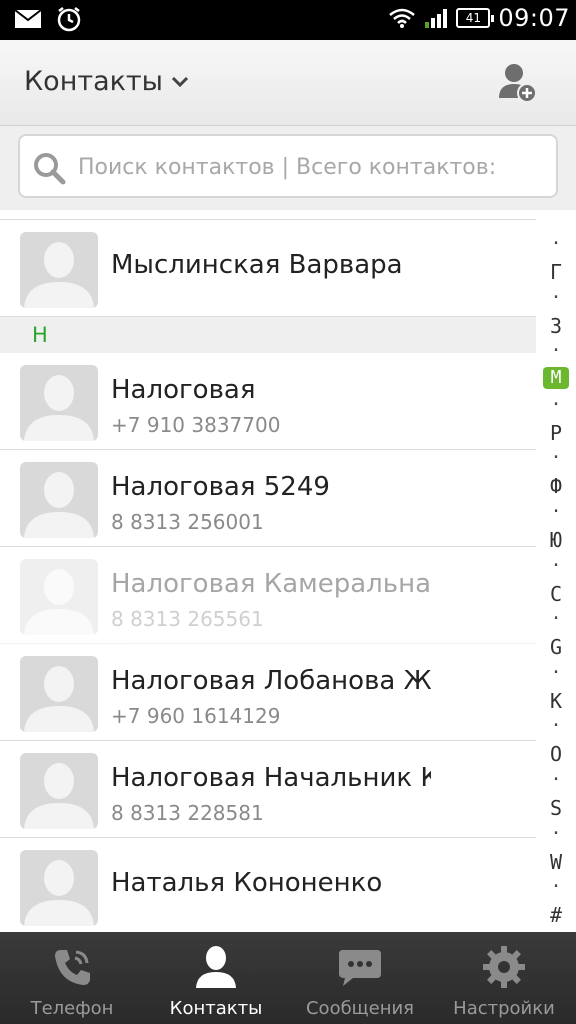 This screenshot has height=1024, width=576. I want to click on contact-icon, so click(216, 967).